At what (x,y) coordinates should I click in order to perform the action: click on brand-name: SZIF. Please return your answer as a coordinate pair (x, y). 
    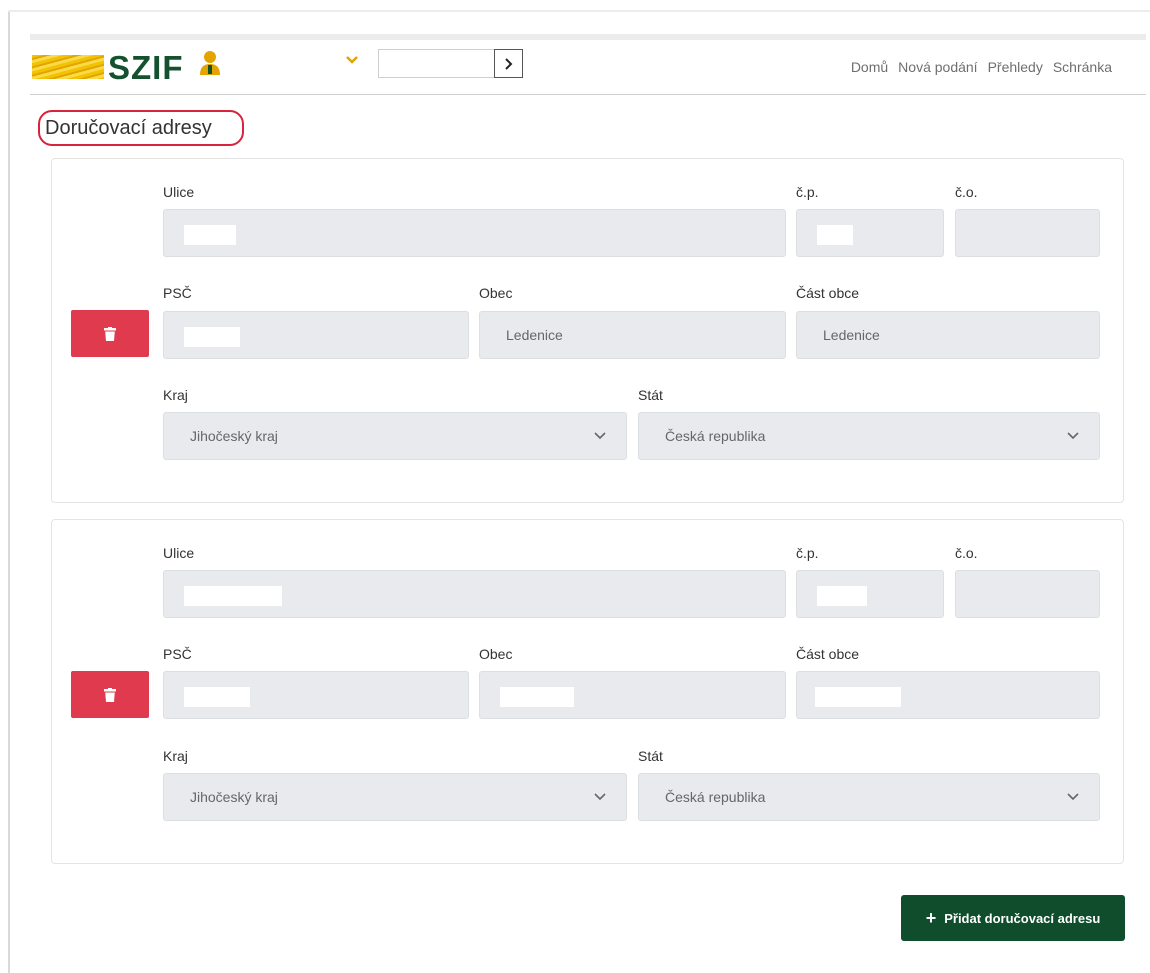
    Looking at the image, I should click on (146, 68).